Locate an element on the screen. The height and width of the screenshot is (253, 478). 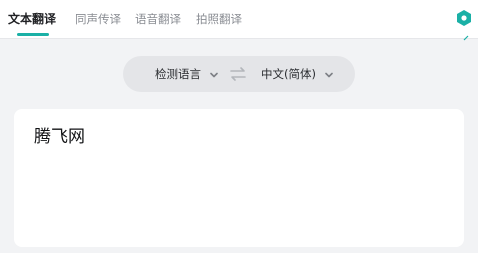
source-language-select: 检测语言 is located at coordinates (186, 74).